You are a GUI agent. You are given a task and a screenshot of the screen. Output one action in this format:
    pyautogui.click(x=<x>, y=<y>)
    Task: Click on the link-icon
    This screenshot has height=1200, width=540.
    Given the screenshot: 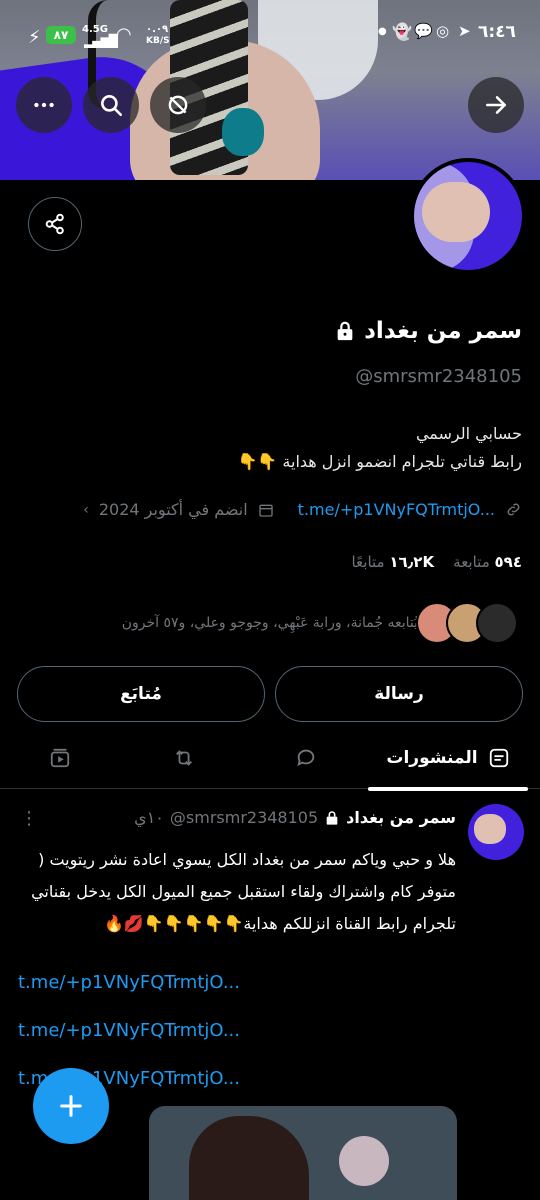 What is the action you would take?
    pyautogui.click(x=513, y=509)
    